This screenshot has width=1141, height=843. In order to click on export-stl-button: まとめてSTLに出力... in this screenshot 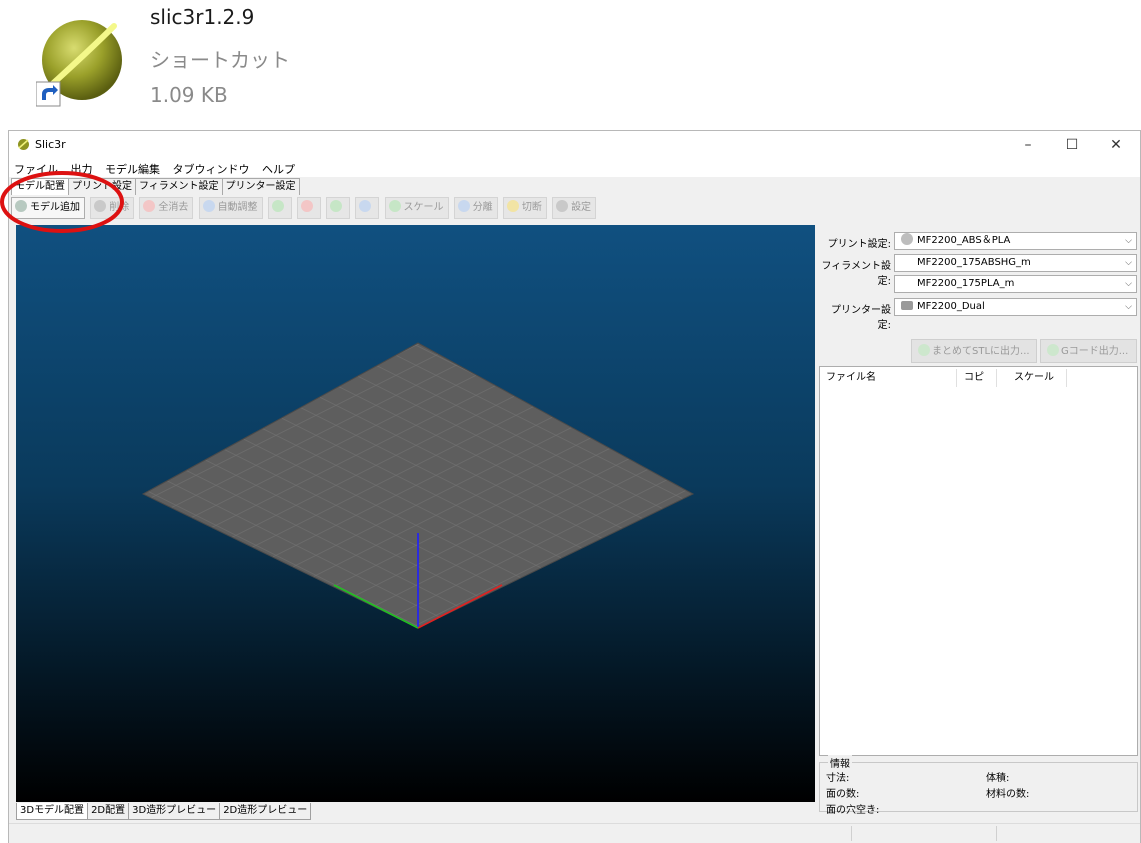, I will do `click(974, 351)`.